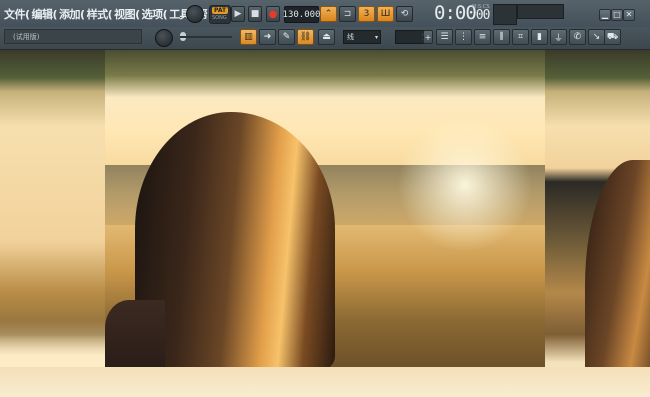 This screenshot has height=397, width=650. I want to click on brush-tool-button: ✎, so click(286, 37).